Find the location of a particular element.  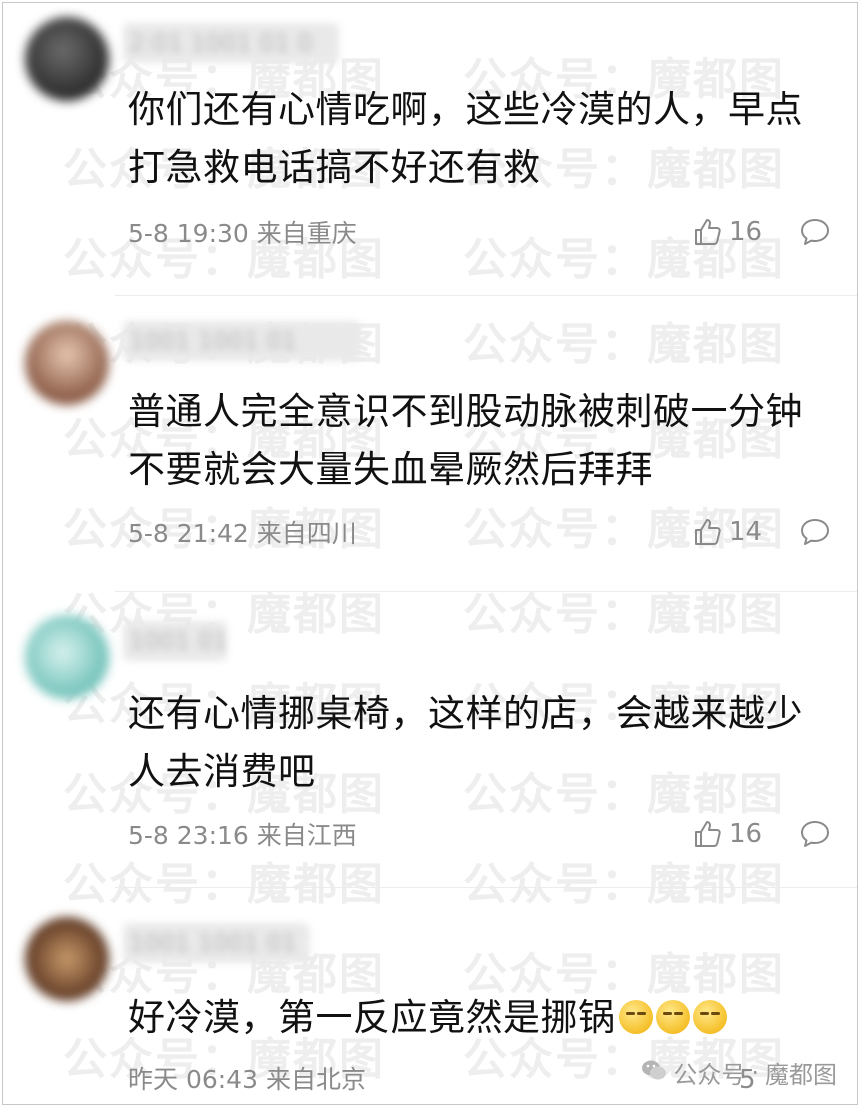

wechat-icon is located at coordinates (654, 1073).